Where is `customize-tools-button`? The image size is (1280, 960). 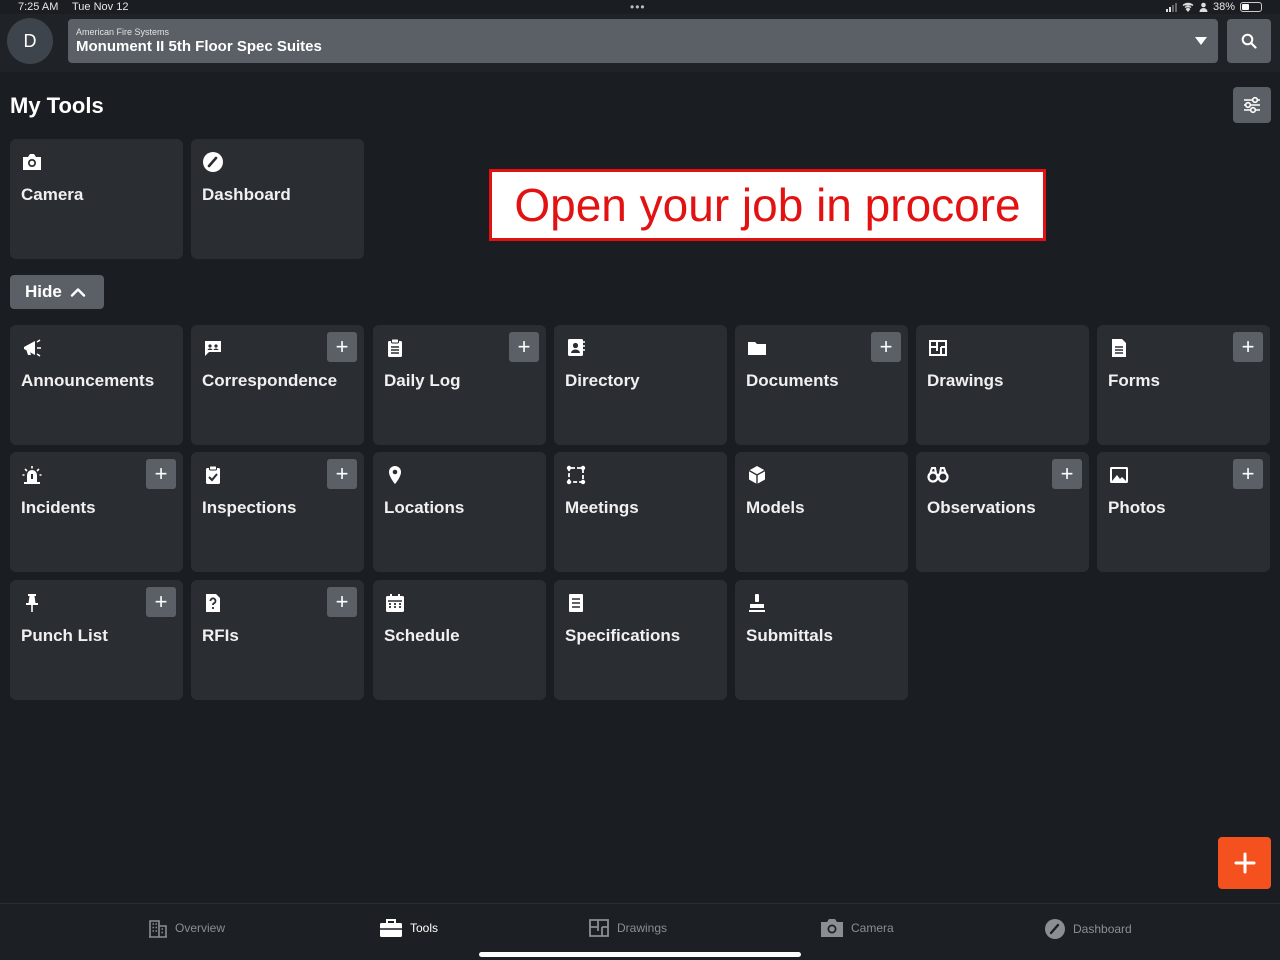 customize-tools-button is located at coordinates (1252, 105).